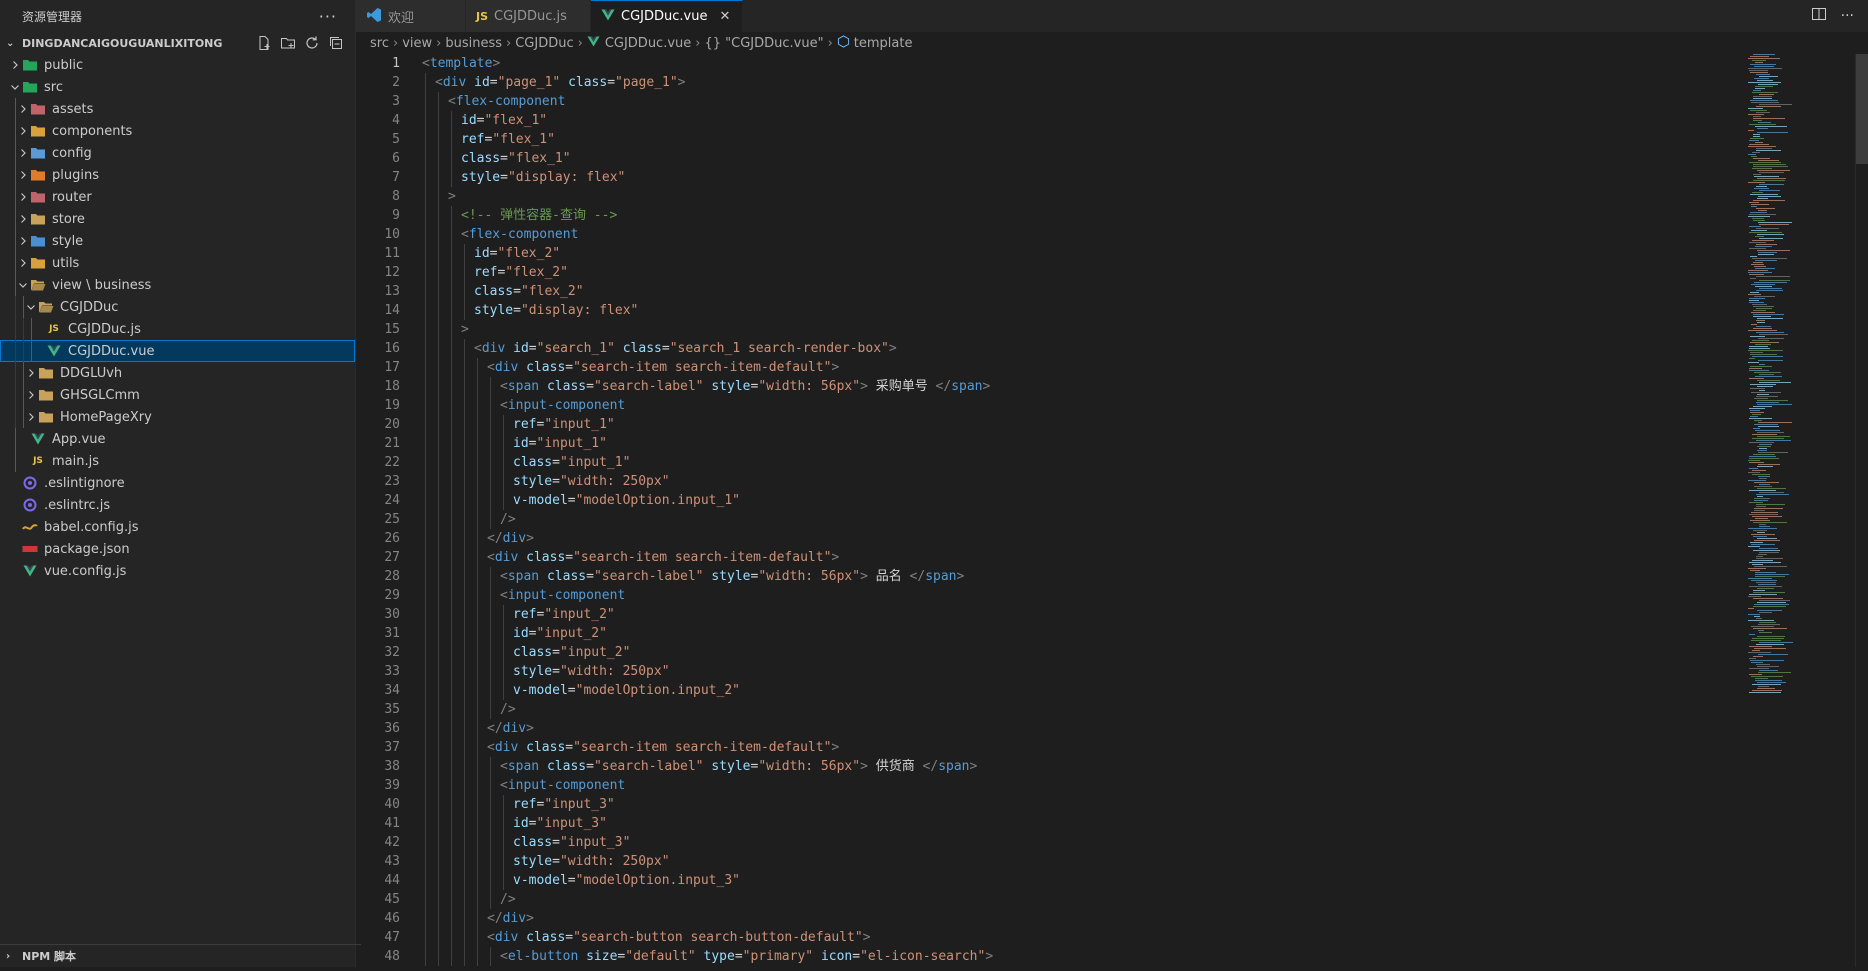 Image resolution: width=1868 pixels, height=971 pixels. What do you see at coordinates (491, 557) in the screenshot?
I see `code-token: <` at bounding box center [491, 557].